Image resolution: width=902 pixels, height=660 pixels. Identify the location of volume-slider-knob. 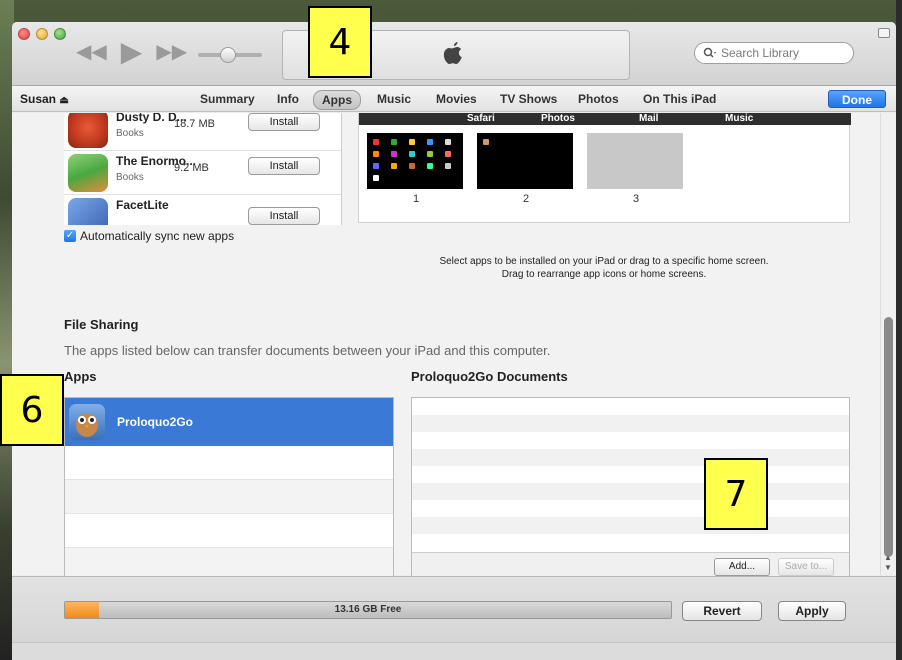
(228, 55).